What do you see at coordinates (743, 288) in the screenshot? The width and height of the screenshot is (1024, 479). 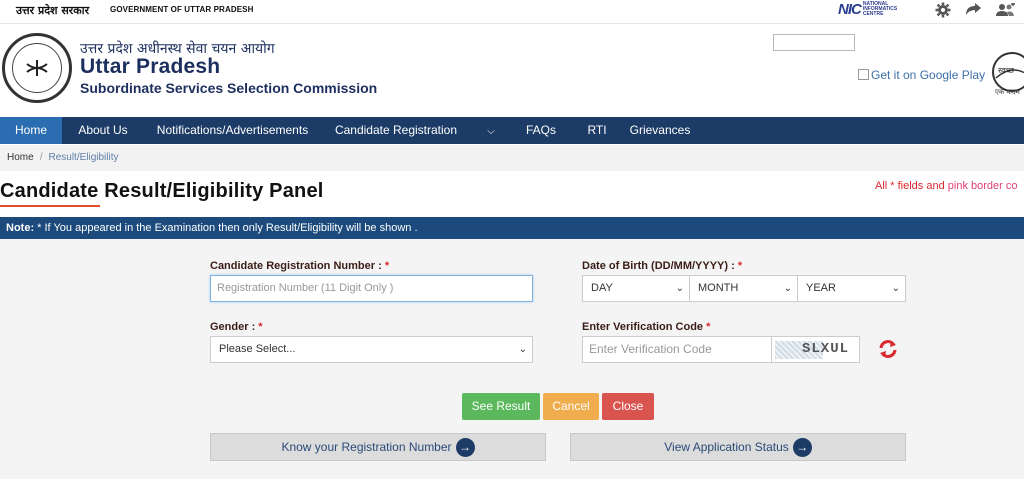 I see `dob-month-select: MONTH ⌄` at bounding box center [743, 288].